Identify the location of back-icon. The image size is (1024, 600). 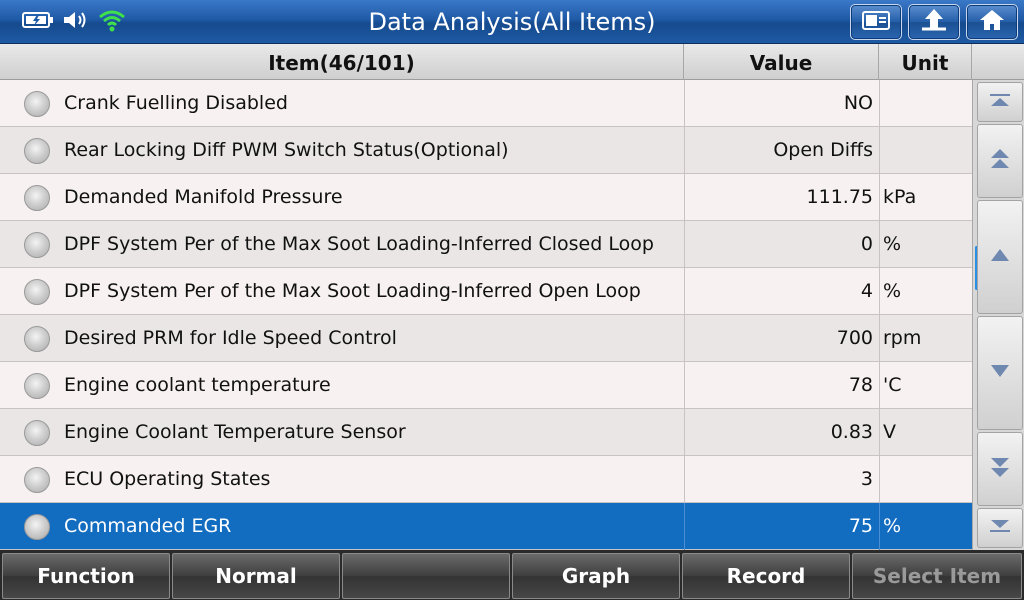
(934, 22).